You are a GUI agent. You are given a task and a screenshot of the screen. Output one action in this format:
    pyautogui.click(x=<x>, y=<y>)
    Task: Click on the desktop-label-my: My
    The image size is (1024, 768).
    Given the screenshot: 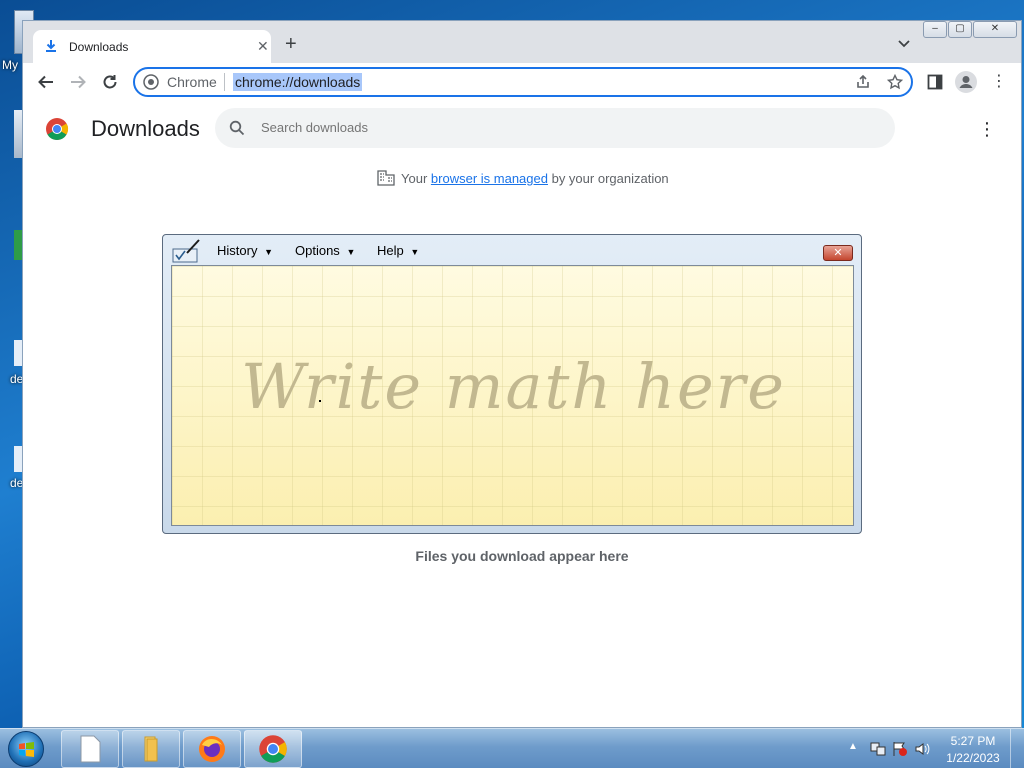 What is the action you would take?
    pyautogui.click(x=10, y=65)
    